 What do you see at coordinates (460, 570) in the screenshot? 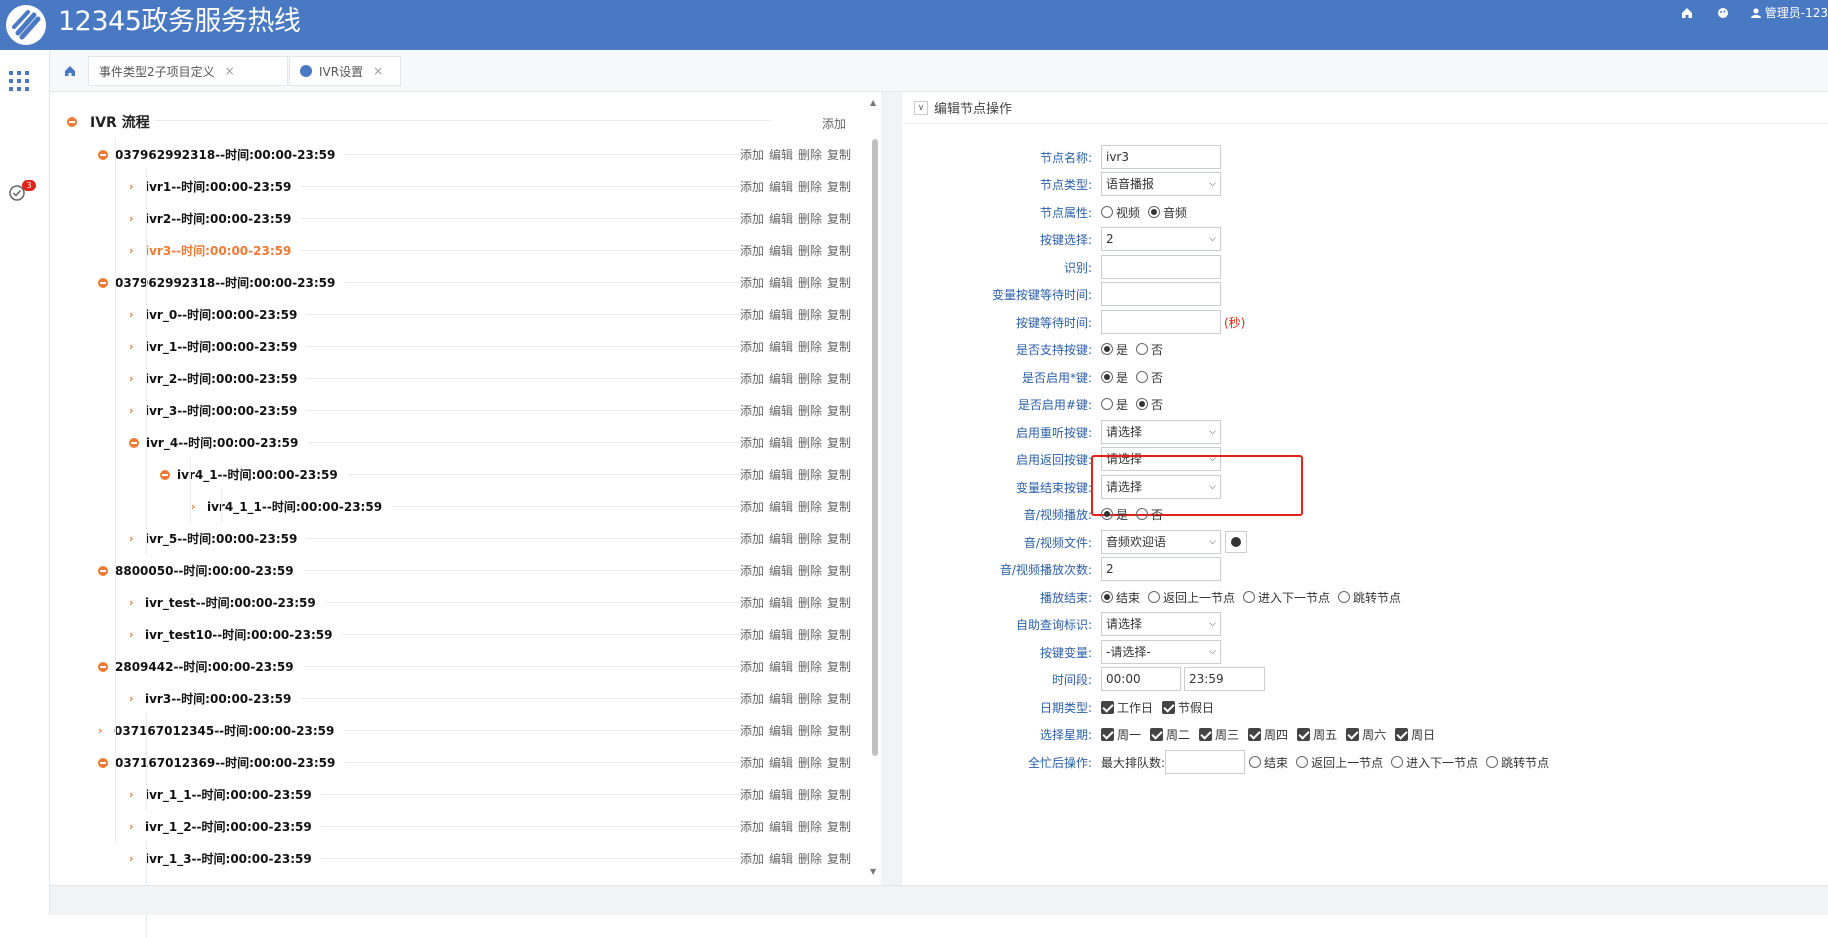
I see `tree-row: 8800050--时间:00:00-23:59 添加 编辑 删除 复制` at bounding box center [460, 570].